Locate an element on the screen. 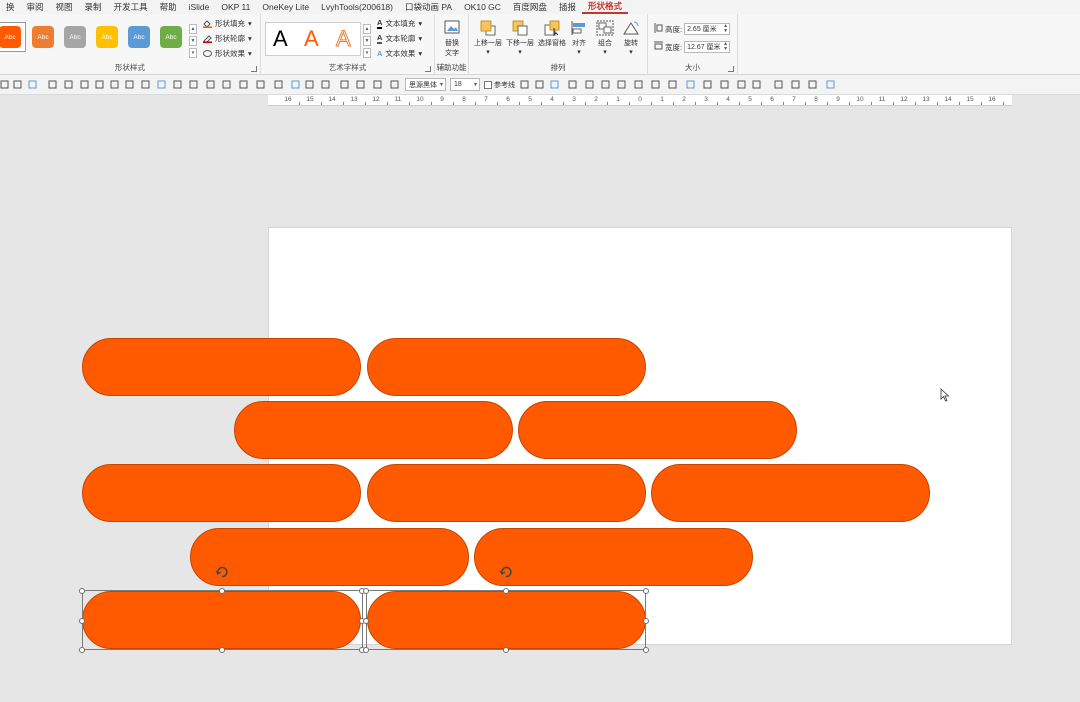 This screenshot has width=1080, height=702. shape-fill-button: 形状填充 ▾ is located at coordinates (227, 23).